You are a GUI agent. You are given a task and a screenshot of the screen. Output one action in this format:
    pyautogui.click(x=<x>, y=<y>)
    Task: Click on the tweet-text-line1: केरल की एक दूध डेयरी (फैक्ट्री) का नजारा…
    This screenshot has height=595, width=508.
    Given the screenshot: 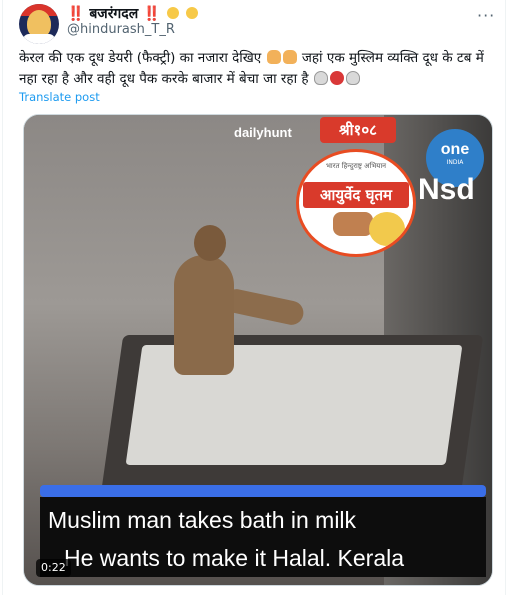 What is the action you would take?
    pyautogui.click(x=140, y=58)
    